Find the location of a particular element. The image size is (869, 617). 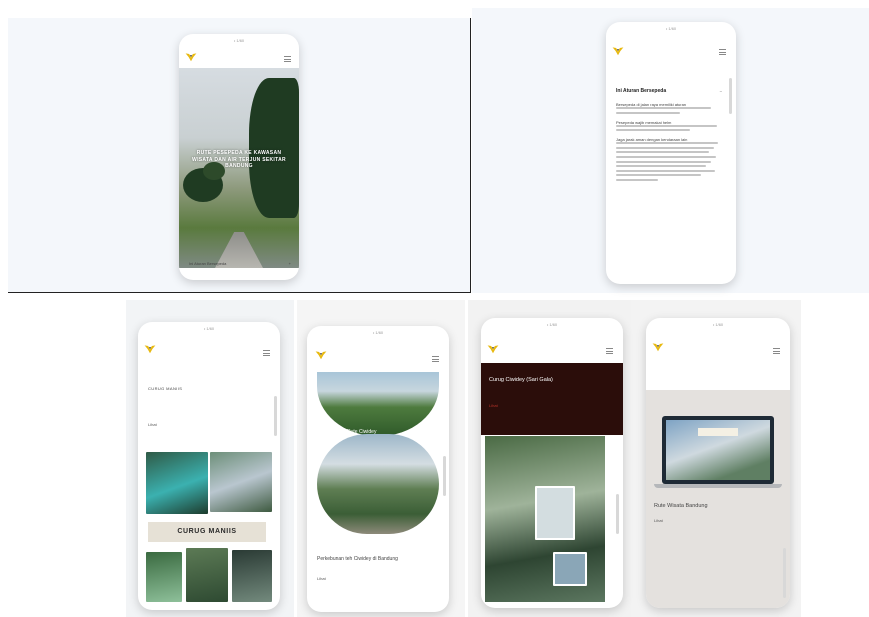

accordion-heading: Ini Aturan Bersepeda is located at coordinates (641, 91).